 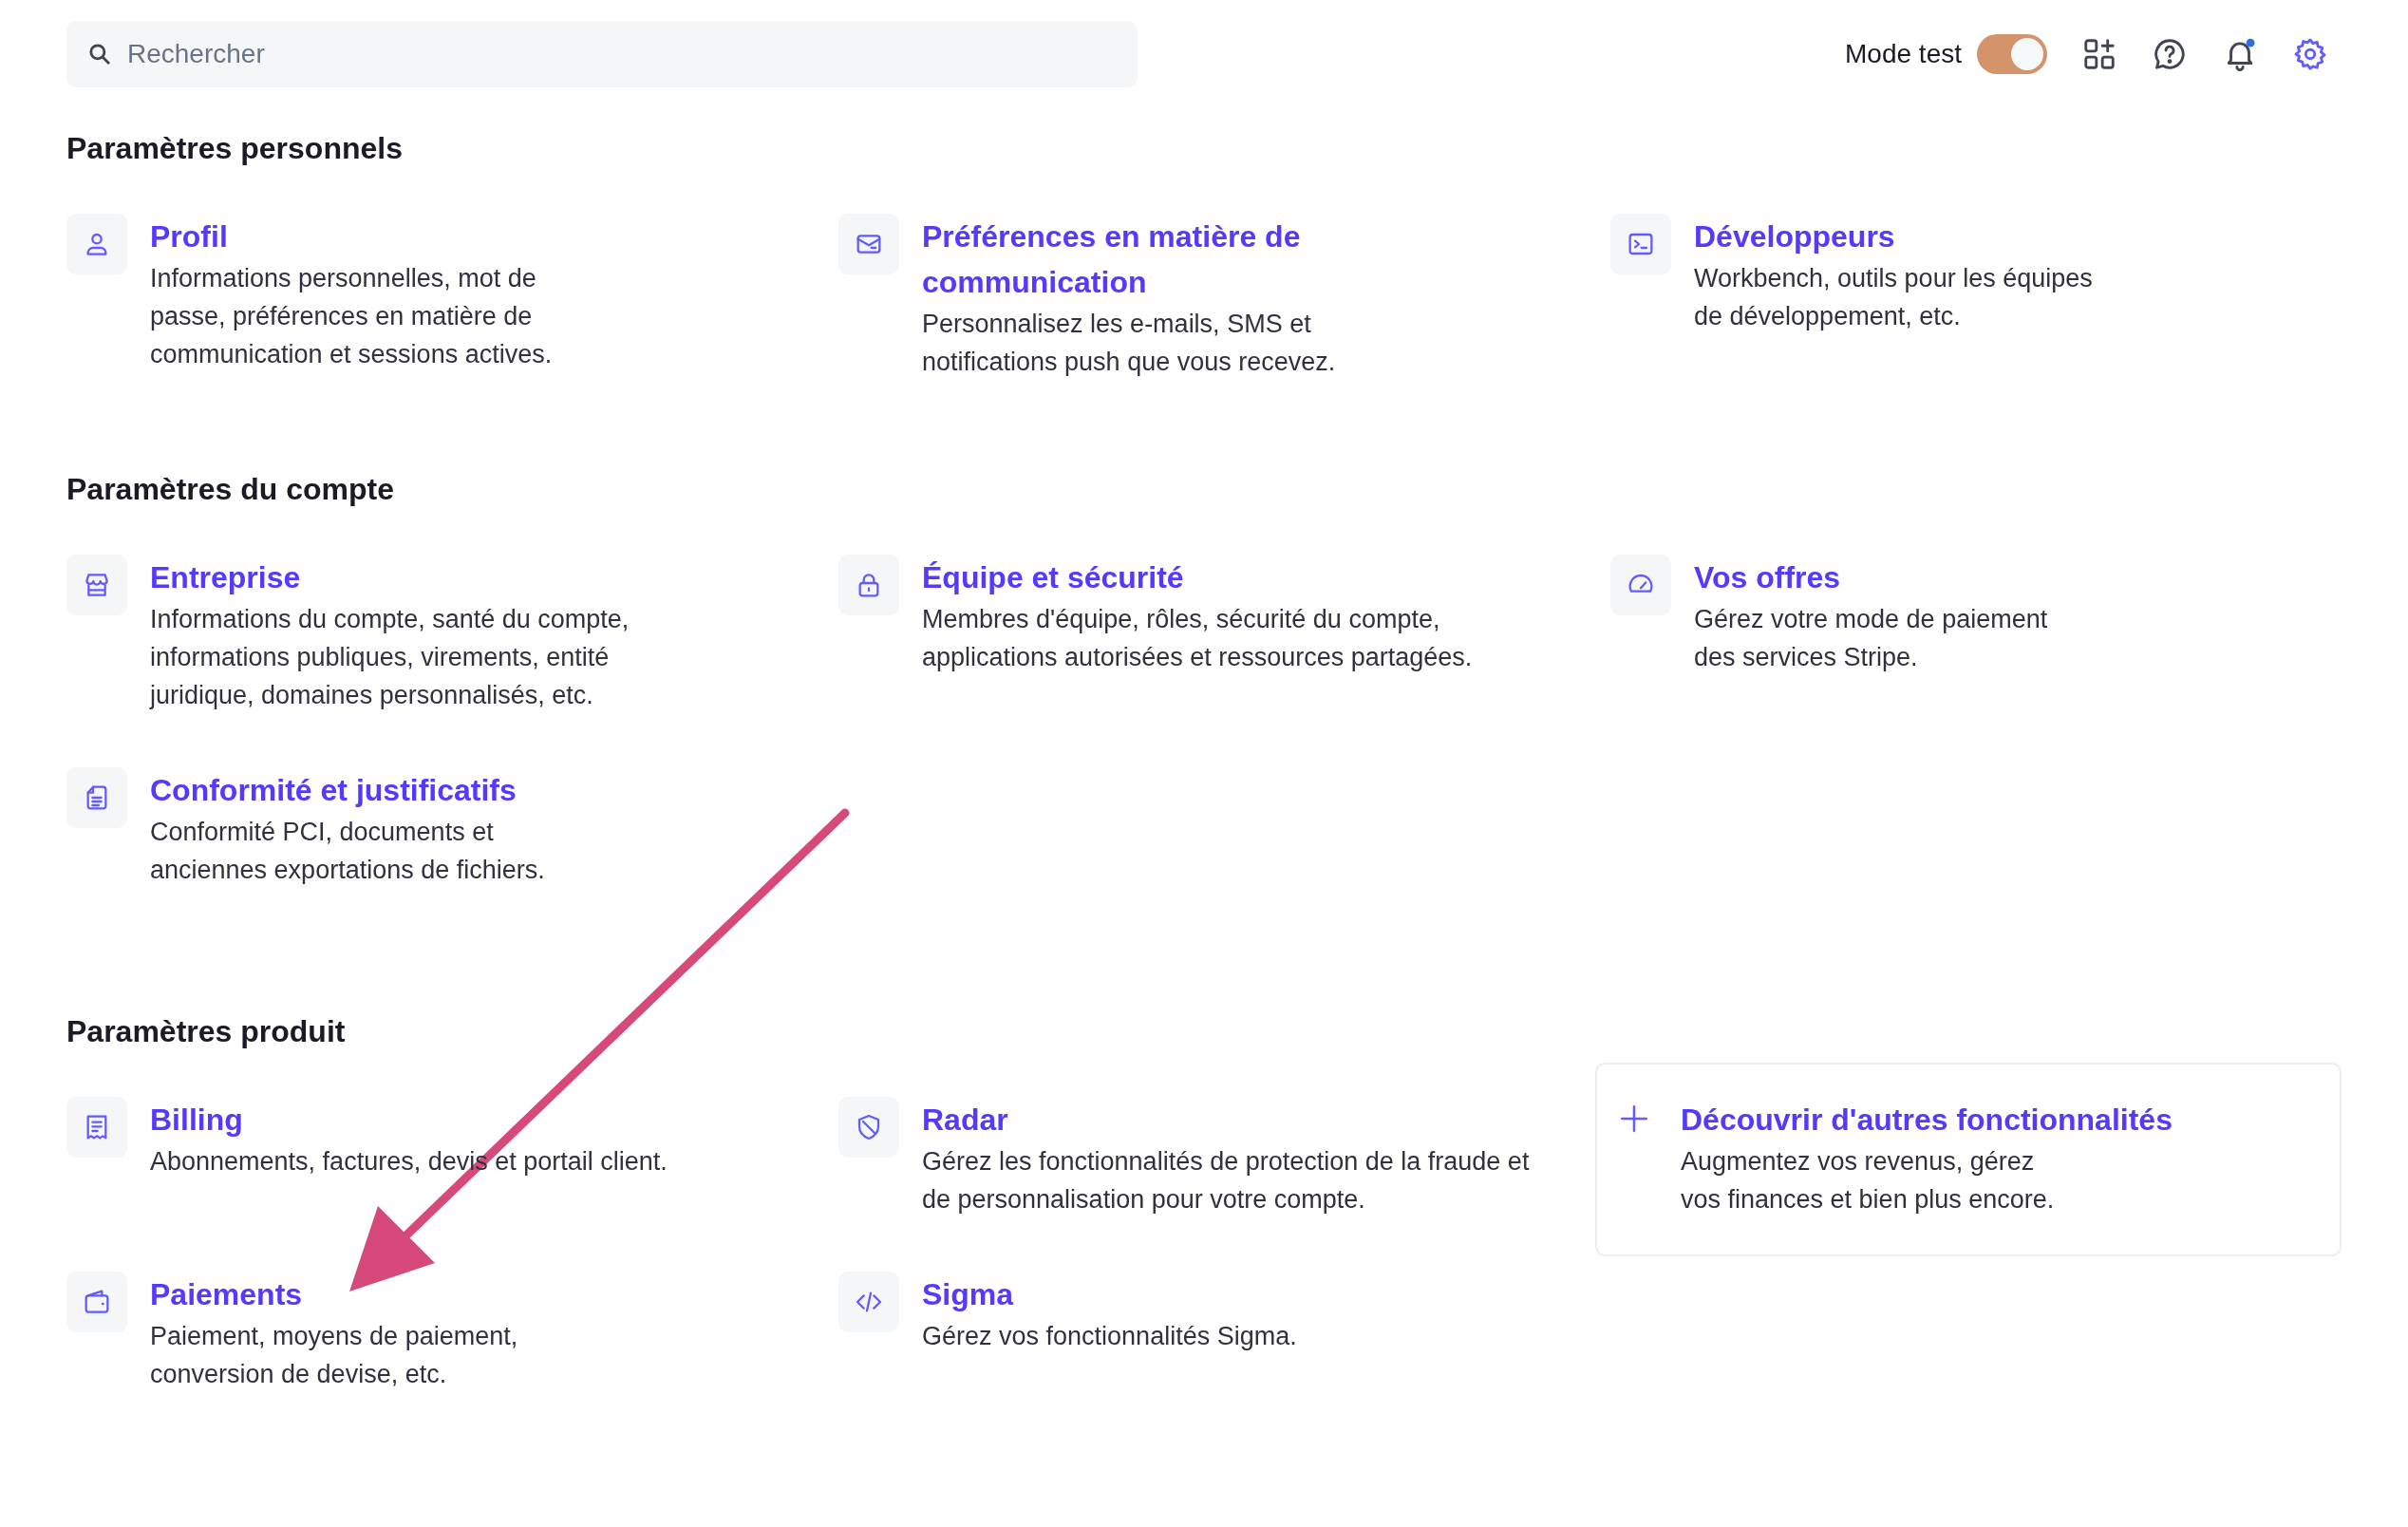 I want to click on settings-description: Gérez les fonctionnalités de protection de la fraude et de personnalisation pour votre compte., so click(x=1226, y=1181).